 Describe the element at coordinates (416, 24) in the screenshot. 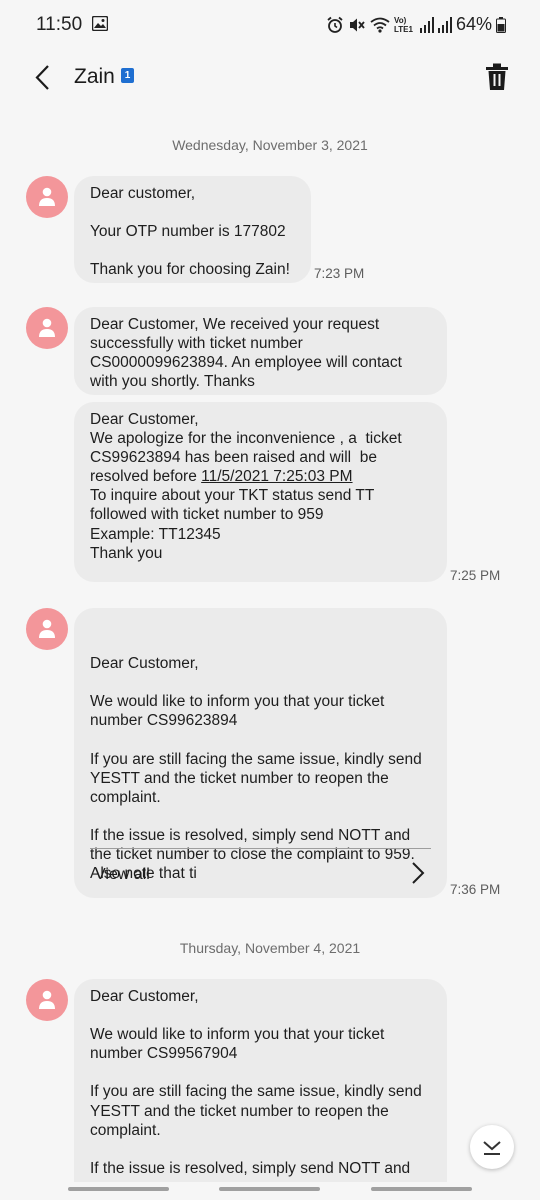

I see `status-icons: Vo) LTE1 64%` at that location.